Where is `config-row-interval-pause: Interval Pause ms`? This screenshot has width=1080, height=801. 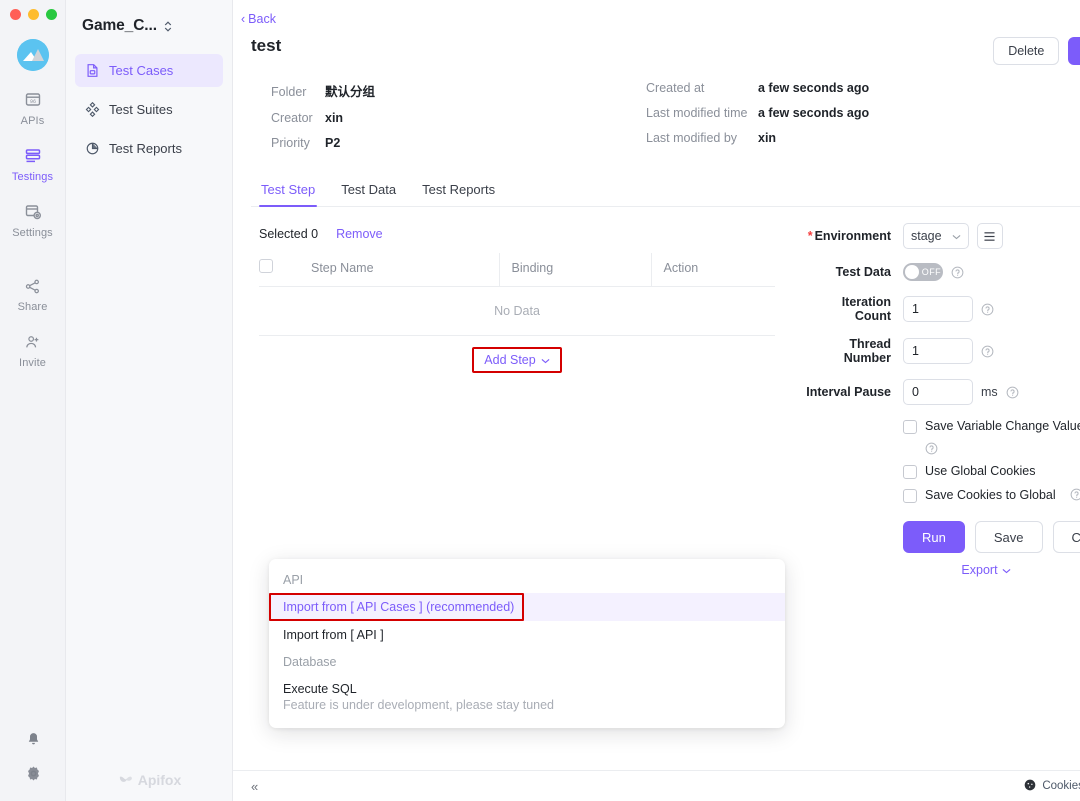
config-row-interval-pause: Interval Pause ms is located at coordinates (942, 392).